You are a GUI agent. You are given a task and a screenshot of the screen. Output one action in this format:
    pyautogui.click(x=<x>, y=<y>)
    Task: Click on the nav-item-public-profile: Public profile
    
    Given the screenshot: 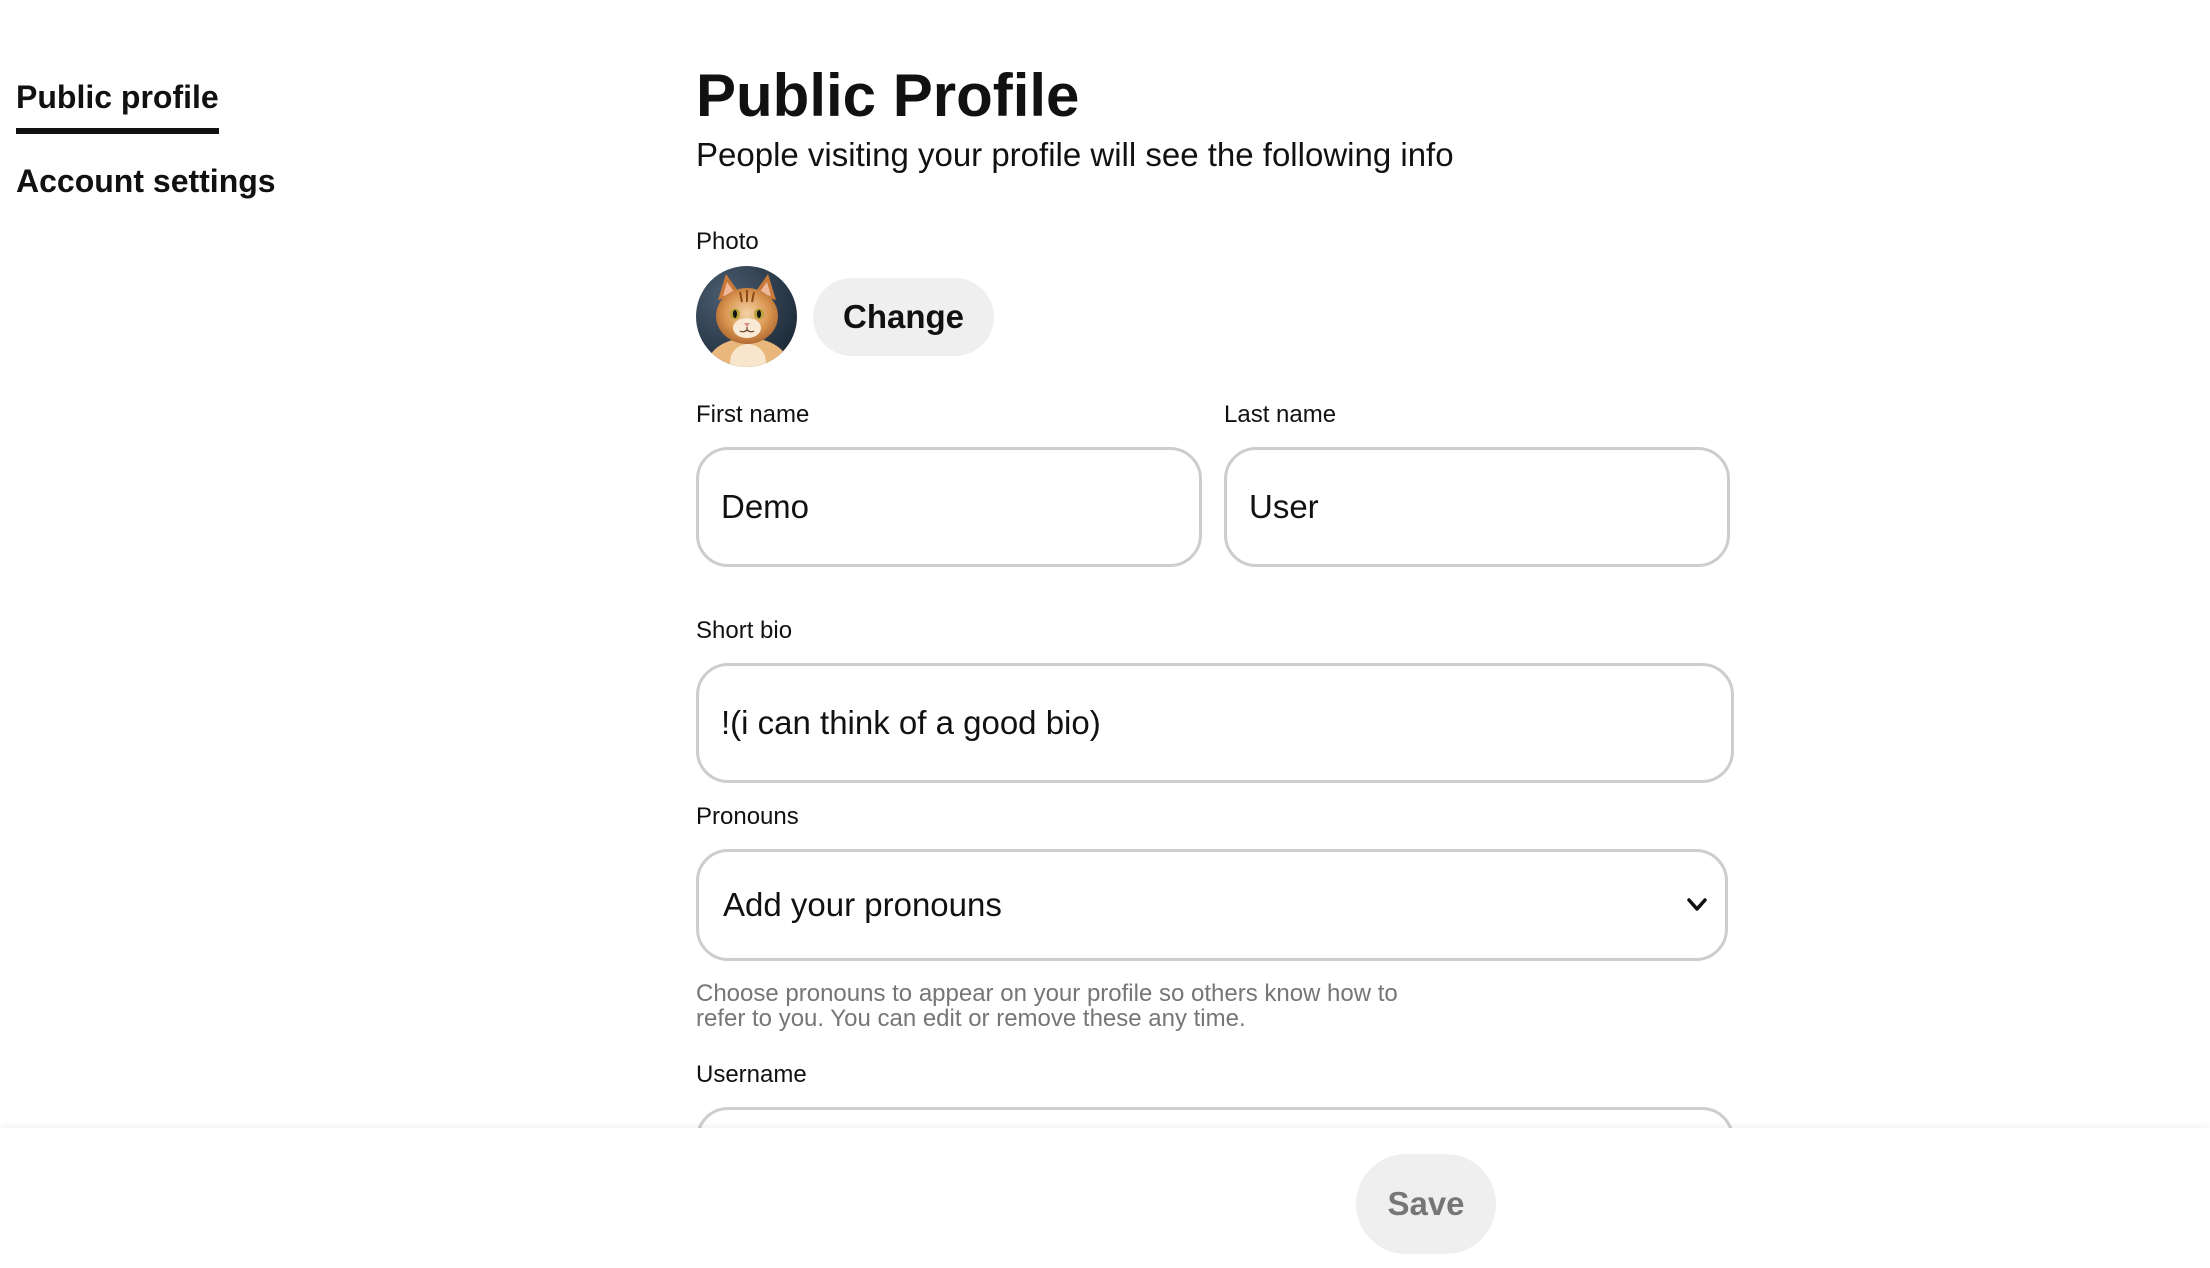 What is the action you would take?
    pyautogui.click(x=117, y=106)
    